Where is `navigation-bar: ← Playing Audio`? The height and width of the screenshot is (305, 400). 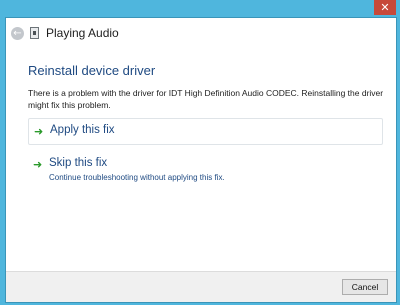
navigation-bar: ← Playing Audio is located at coordinates (201, 34).